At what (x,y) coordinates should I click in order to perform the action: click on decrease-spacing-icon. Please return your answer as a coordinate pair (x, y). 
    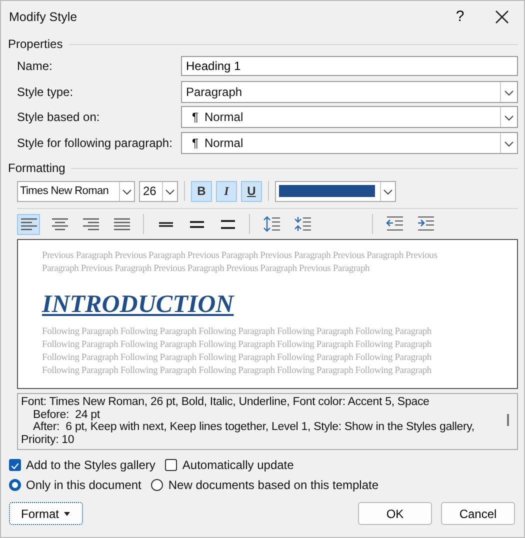
    Looking at the image, I should click on (303, 224).